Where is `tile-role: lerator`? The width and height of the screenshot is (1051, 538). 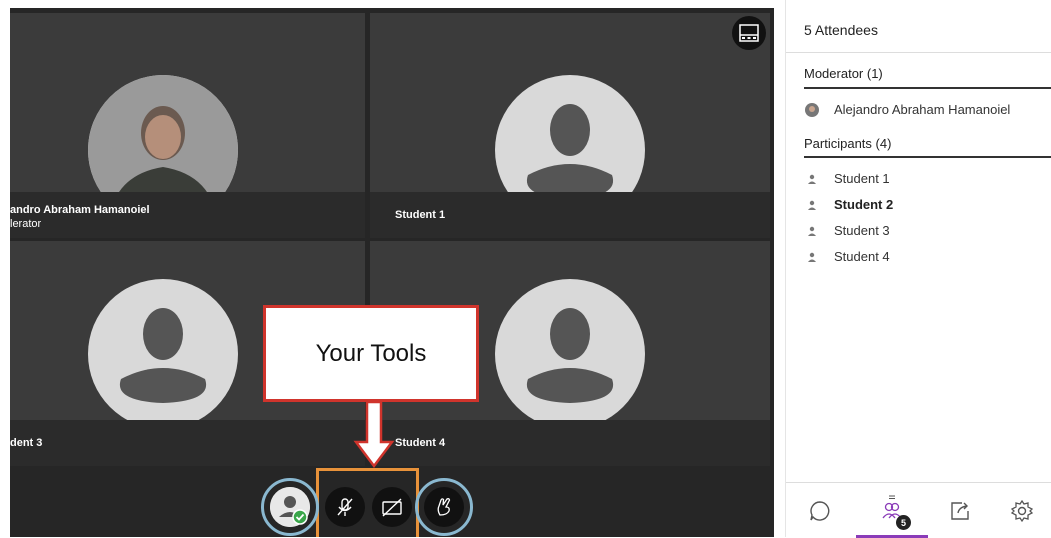 tile-role: lerator is located at coordinates (26, 224).